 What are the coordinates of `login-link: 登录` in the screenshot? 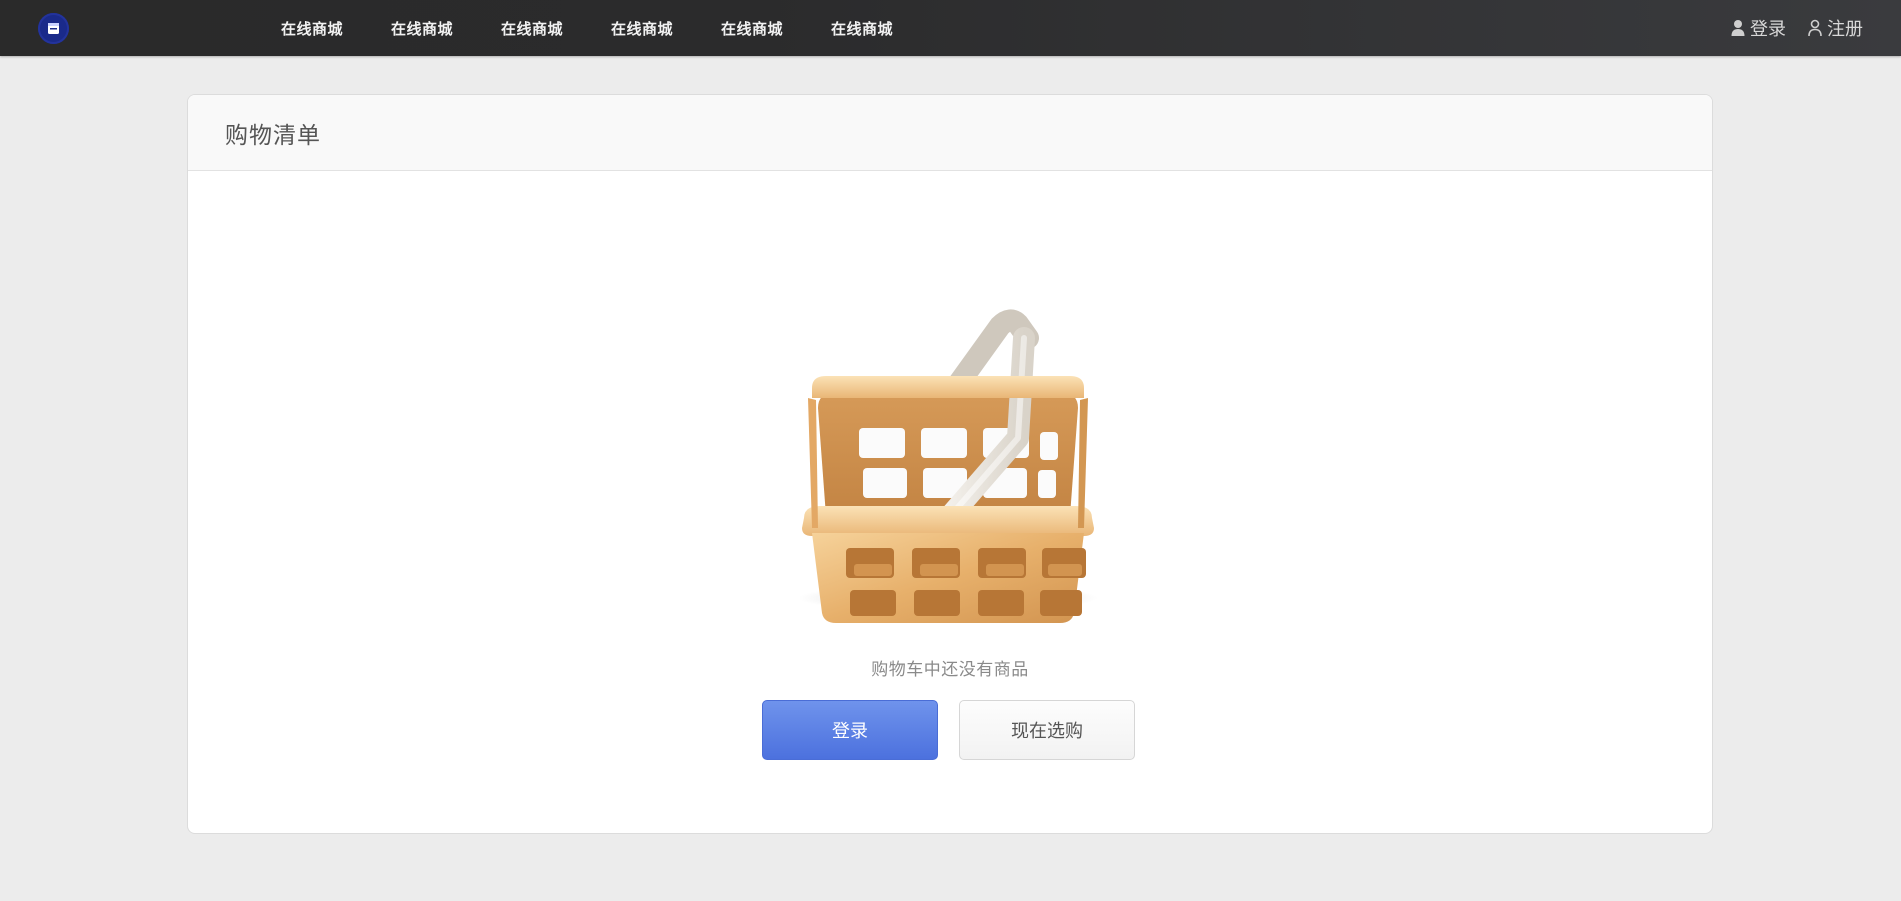 It's located at (1758, 28).